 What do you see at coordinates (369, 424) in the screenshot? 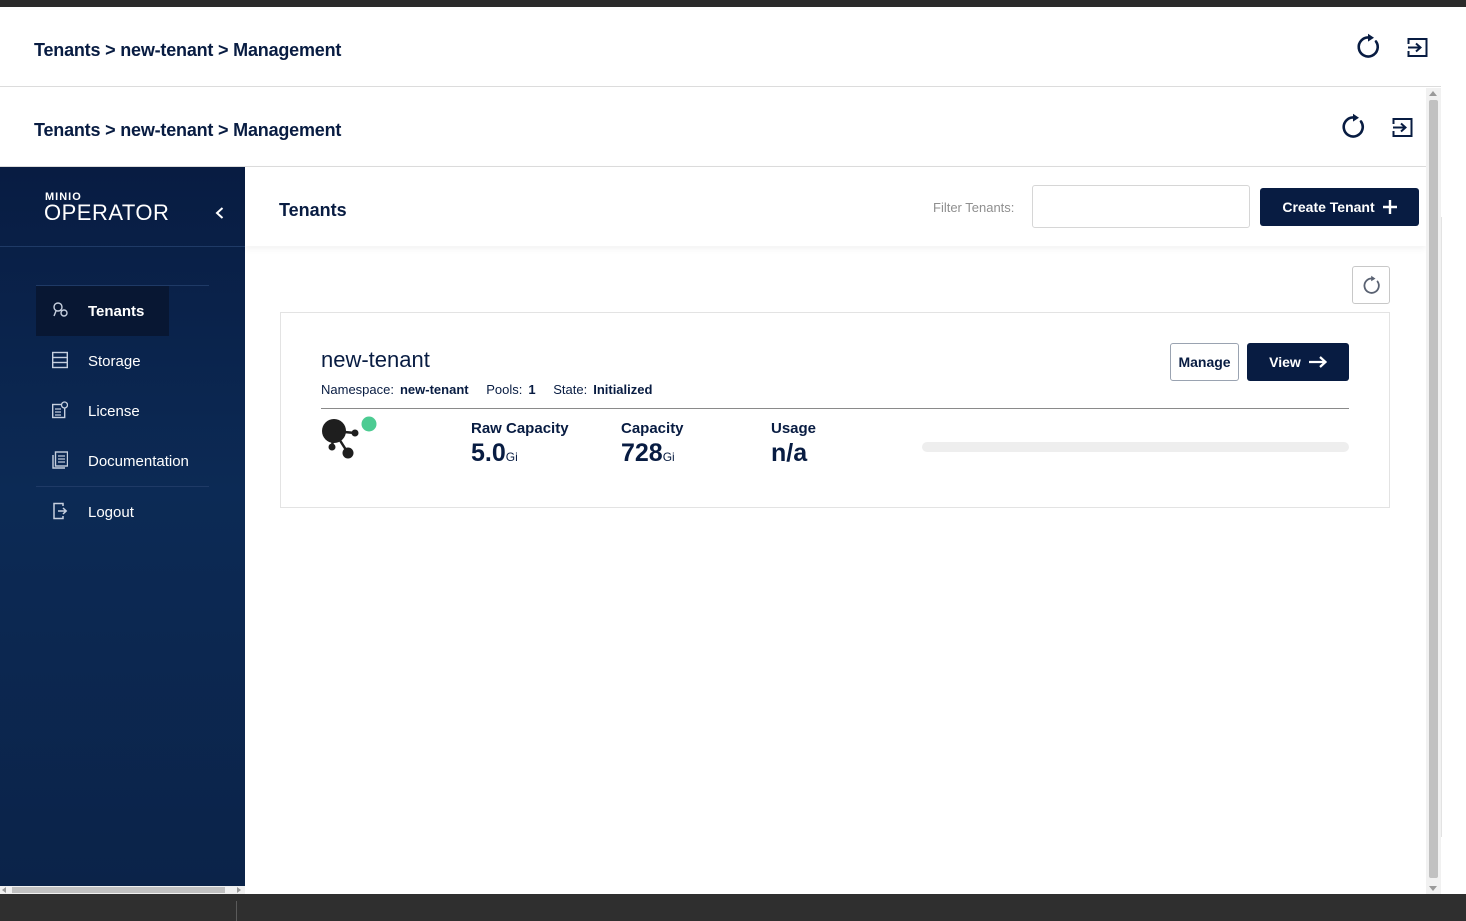
I see `health-status-icon` at bounding box center [369, 424].